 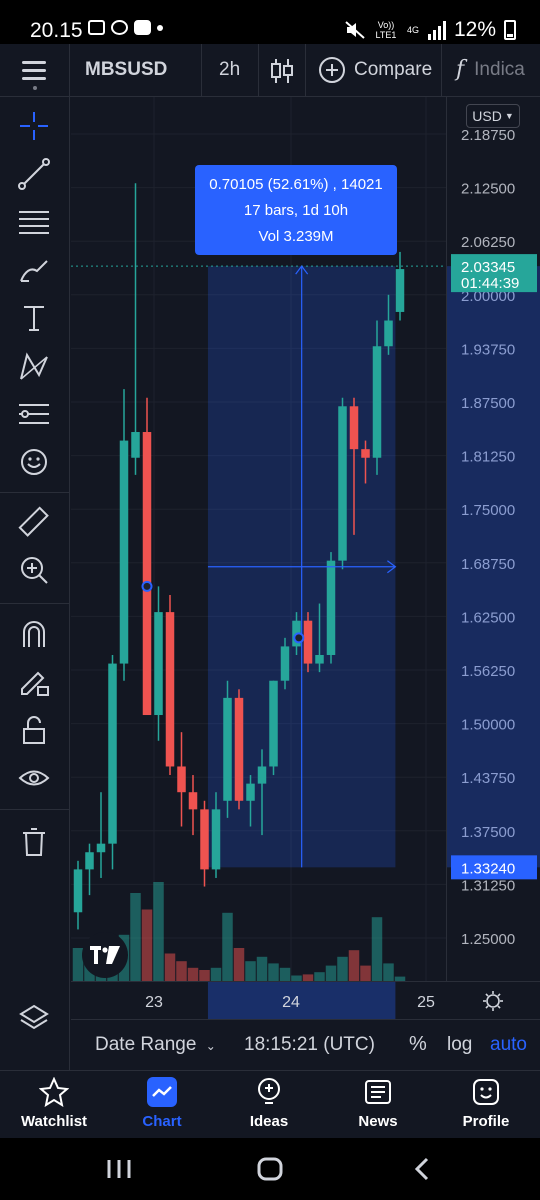 What do you see at coordinates (147, 586) in the screenshot?
I see `event-marker-icon` at bounding box center [147, 586].